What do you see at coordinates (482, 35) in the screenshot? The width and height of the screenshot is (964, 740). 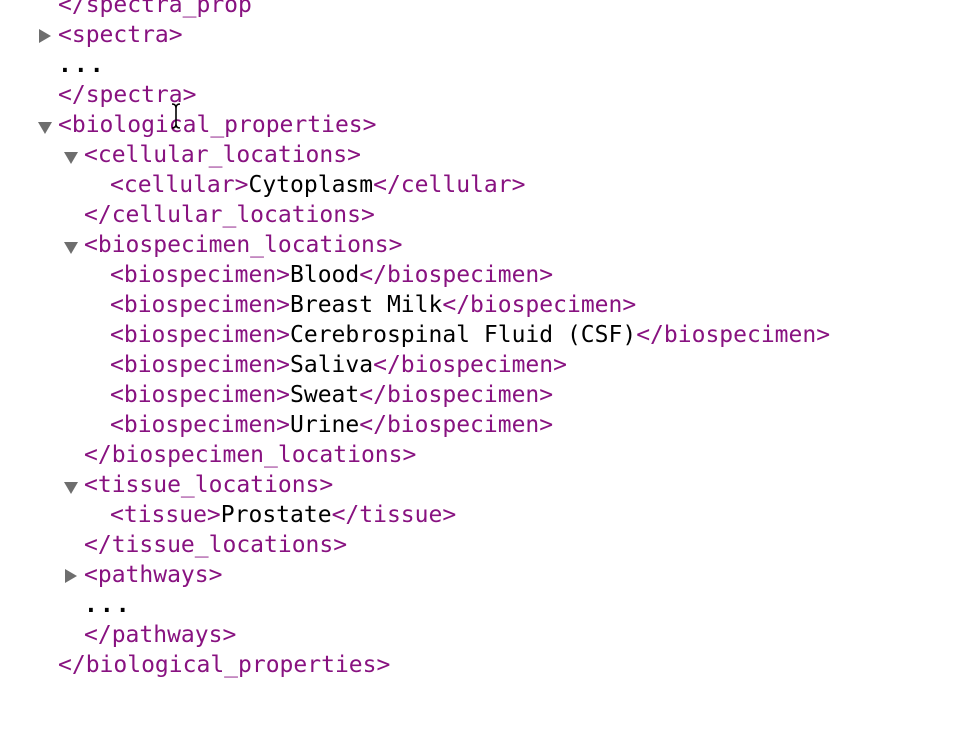 I see `xml-node-spectra: <spectra>` at bounding box center [482, 35].